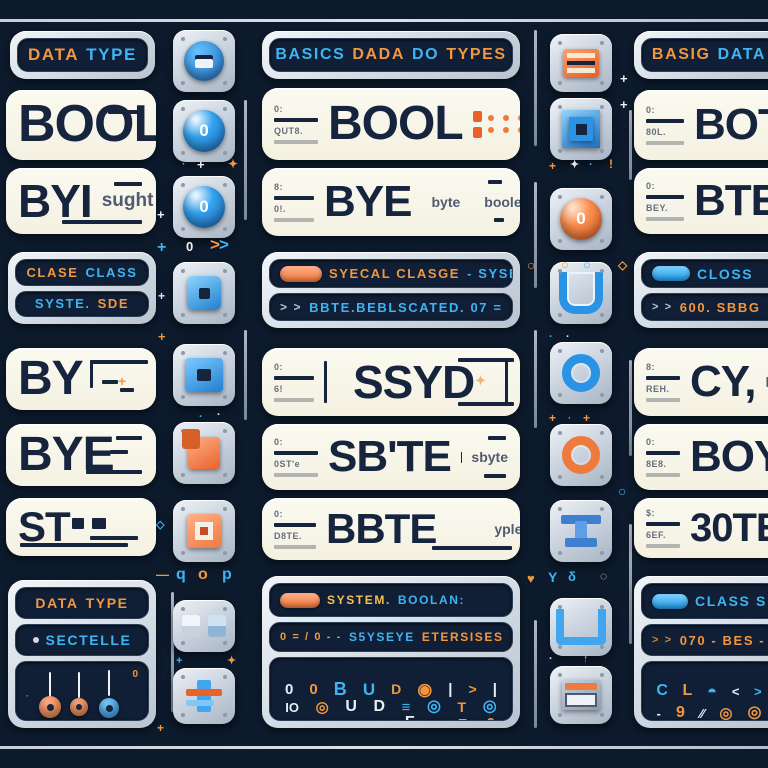 The height and width of the screenshot is (768, 768). What do you see at coordinates (81, 201) in the screenshot?
I see `byte-plate: BYI sught` at bounding box center [81, 201].